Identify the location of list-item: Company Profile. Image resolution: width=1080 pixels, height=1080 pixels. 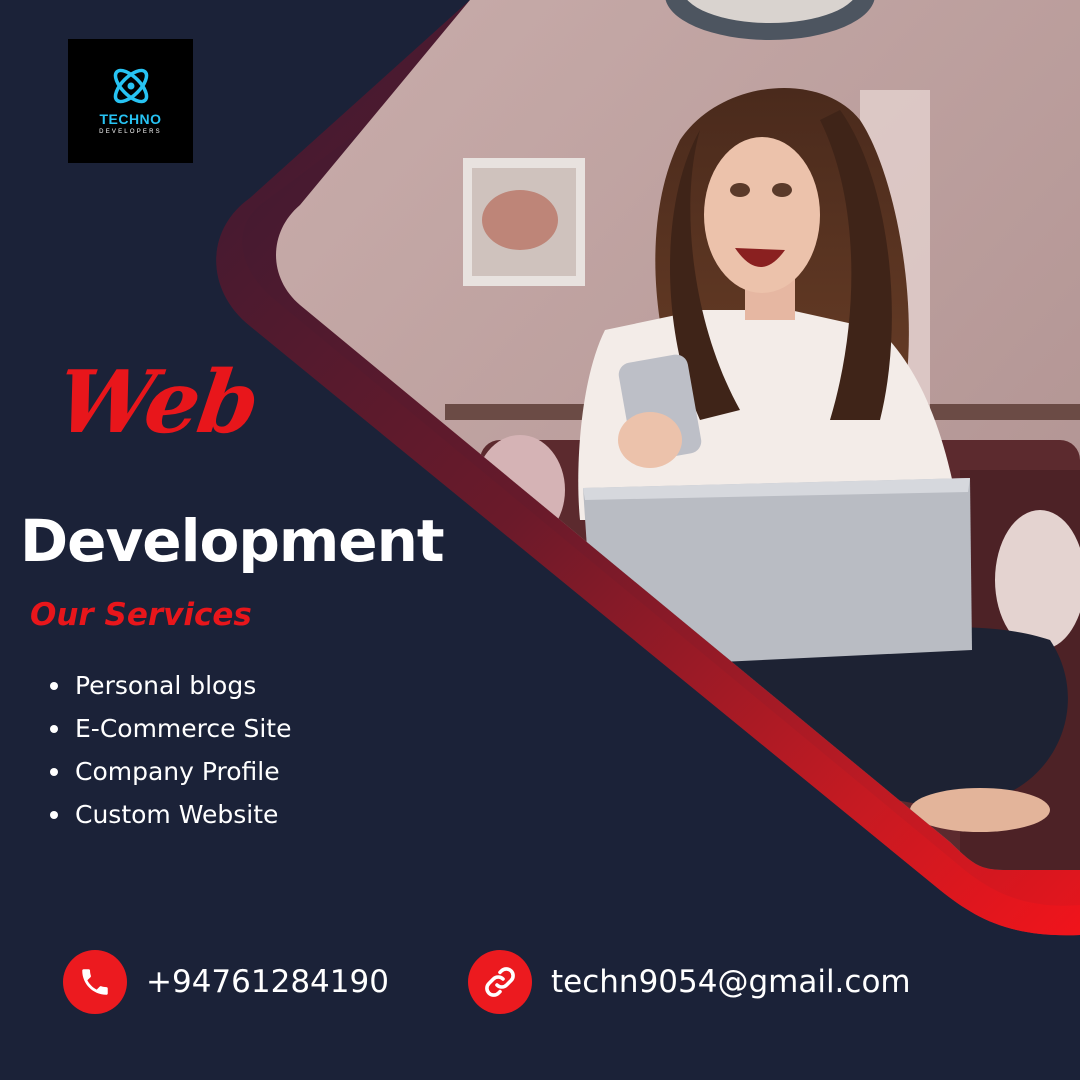
(170, 771).